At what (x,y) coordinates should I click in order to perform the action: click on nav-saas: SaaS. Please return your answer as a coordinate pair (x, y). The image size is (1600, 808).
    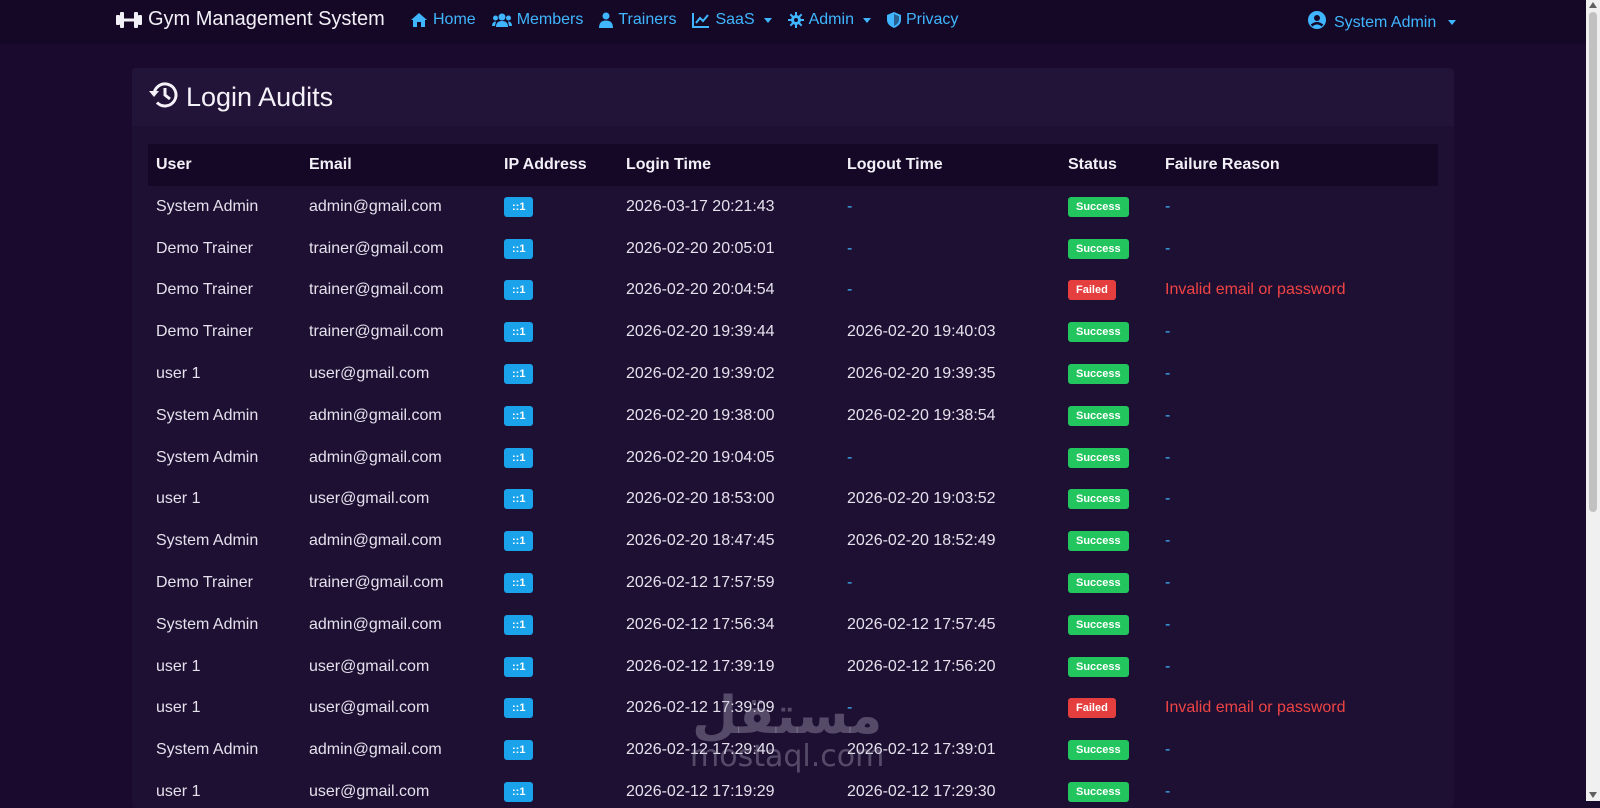
    Looking at the image, I should click on (732, 20).